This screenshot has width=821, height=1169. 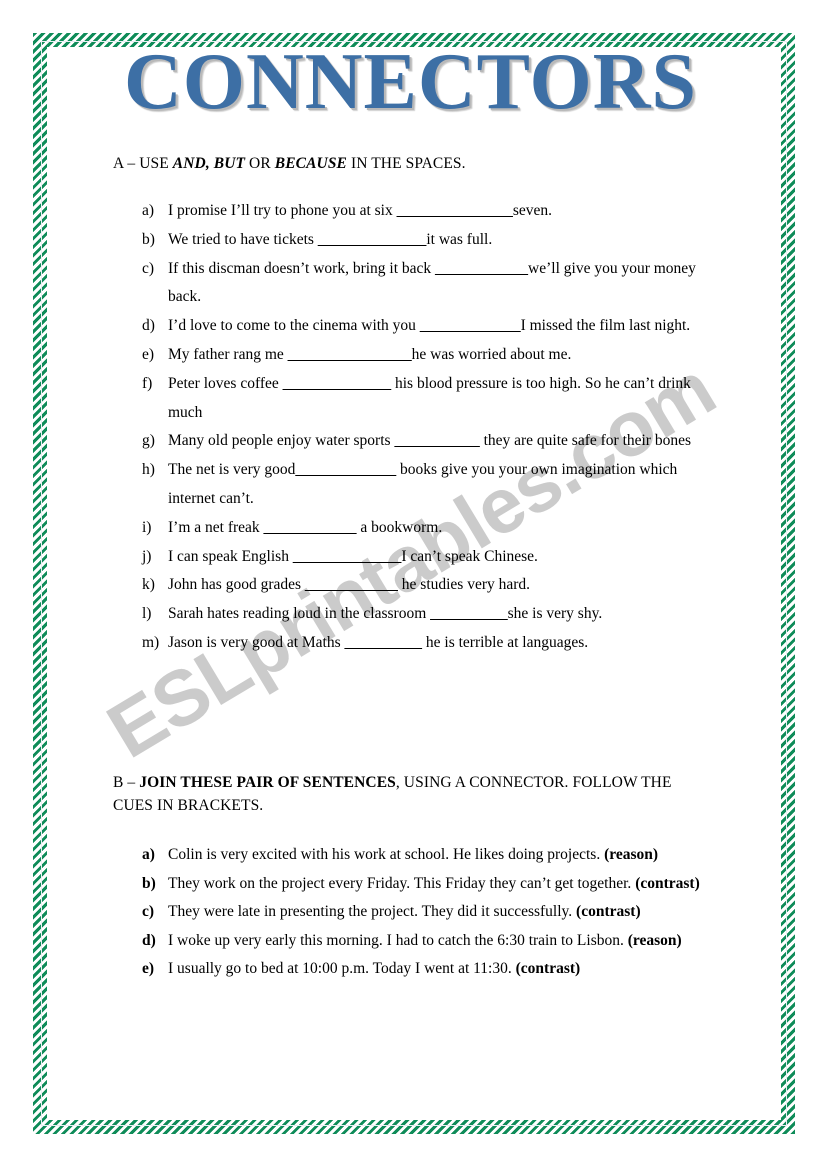 What do you see at coordinates (459, 239) in the screenshot?
I see `sentence-text-after-blank: it was full.` at bounding box center [459, 239].